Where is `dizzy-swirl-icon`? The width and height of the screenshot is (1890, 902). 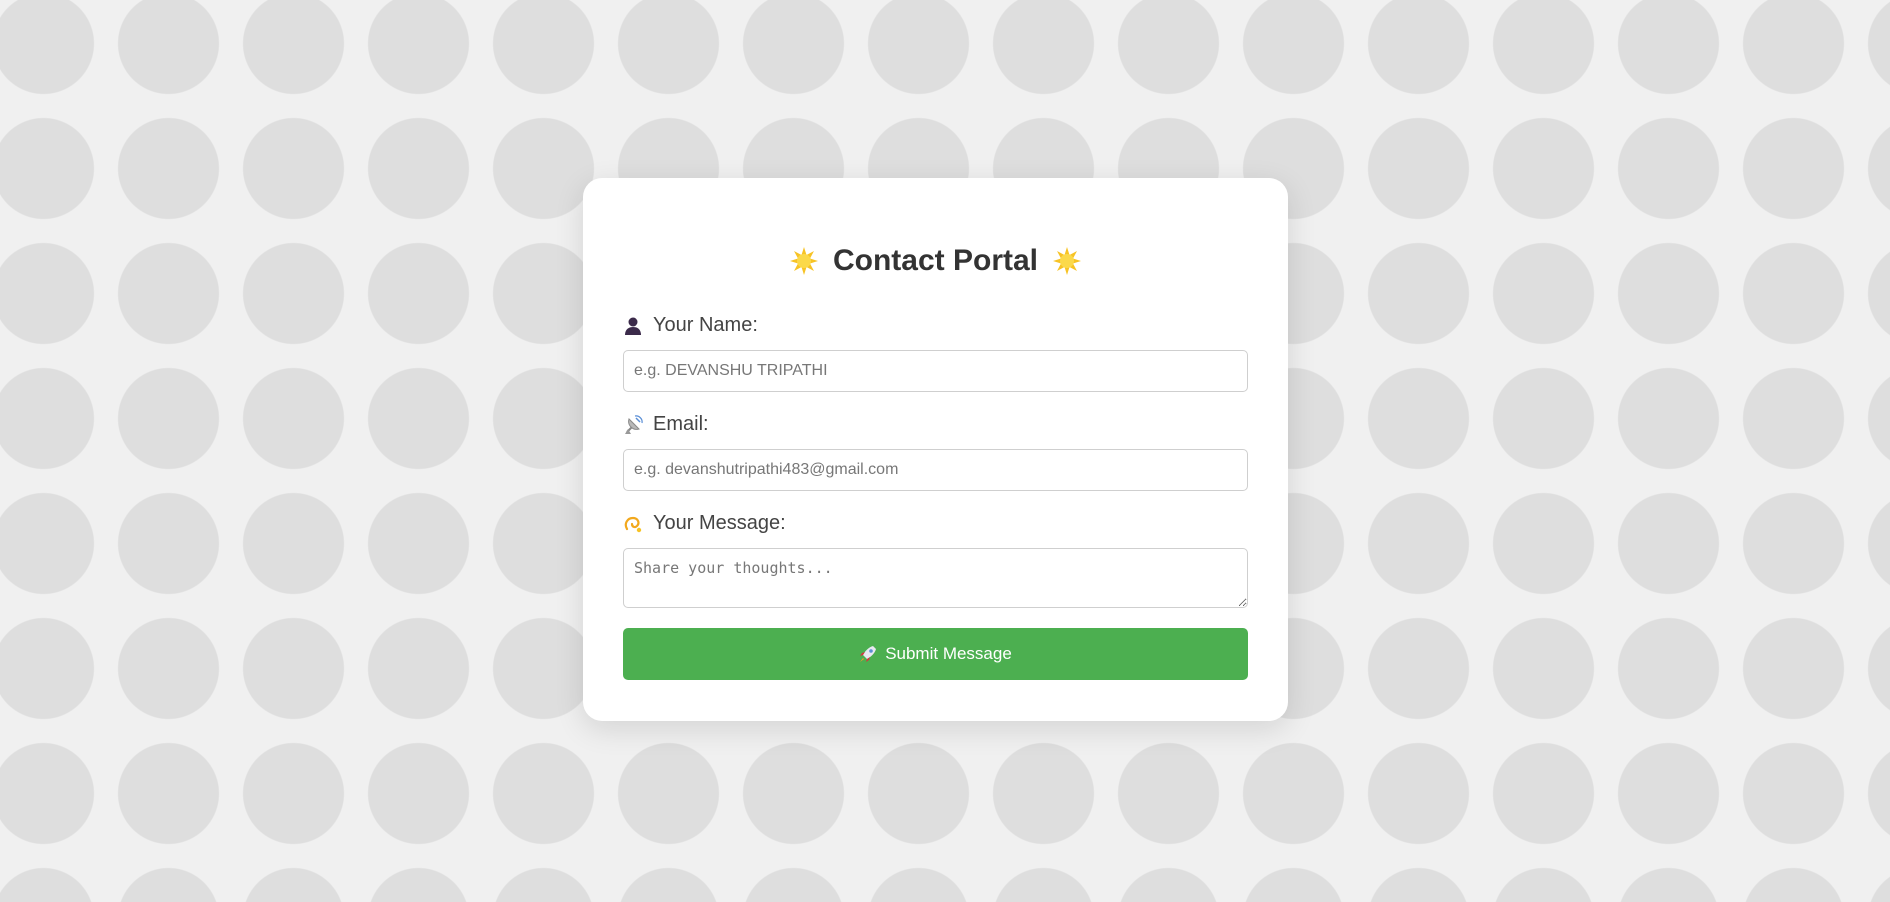 dizzy-swirl-icon is located at coordinates (633, 524).